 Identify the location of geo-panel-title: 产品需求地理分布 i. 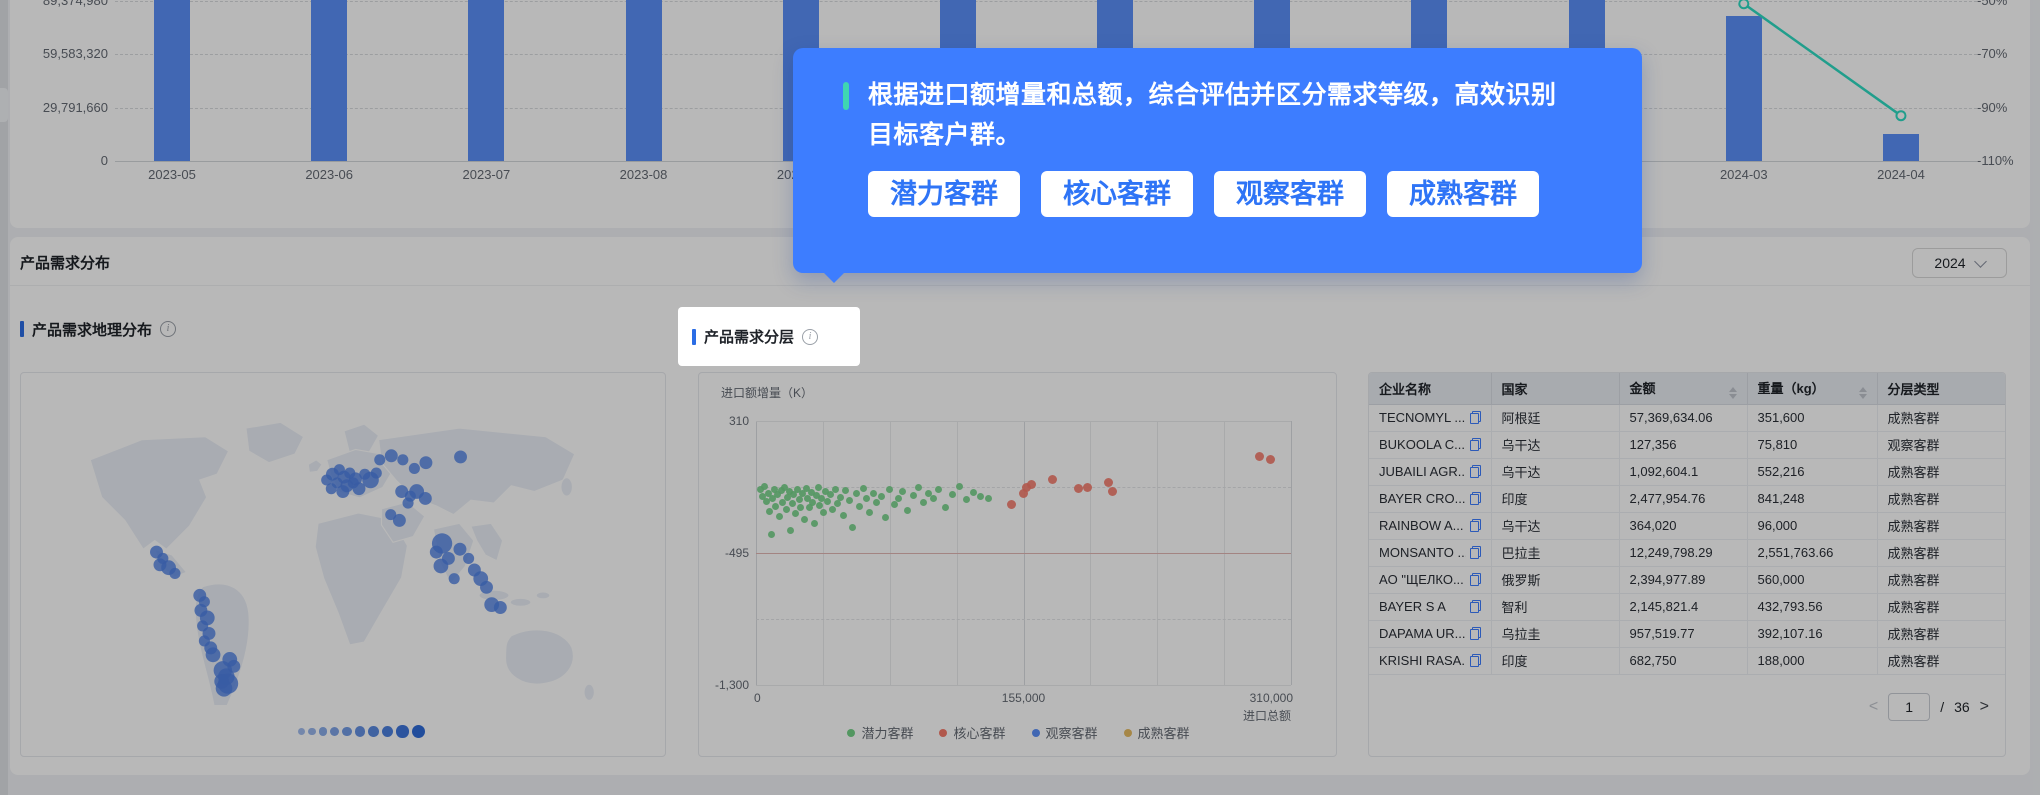
(98, 329).